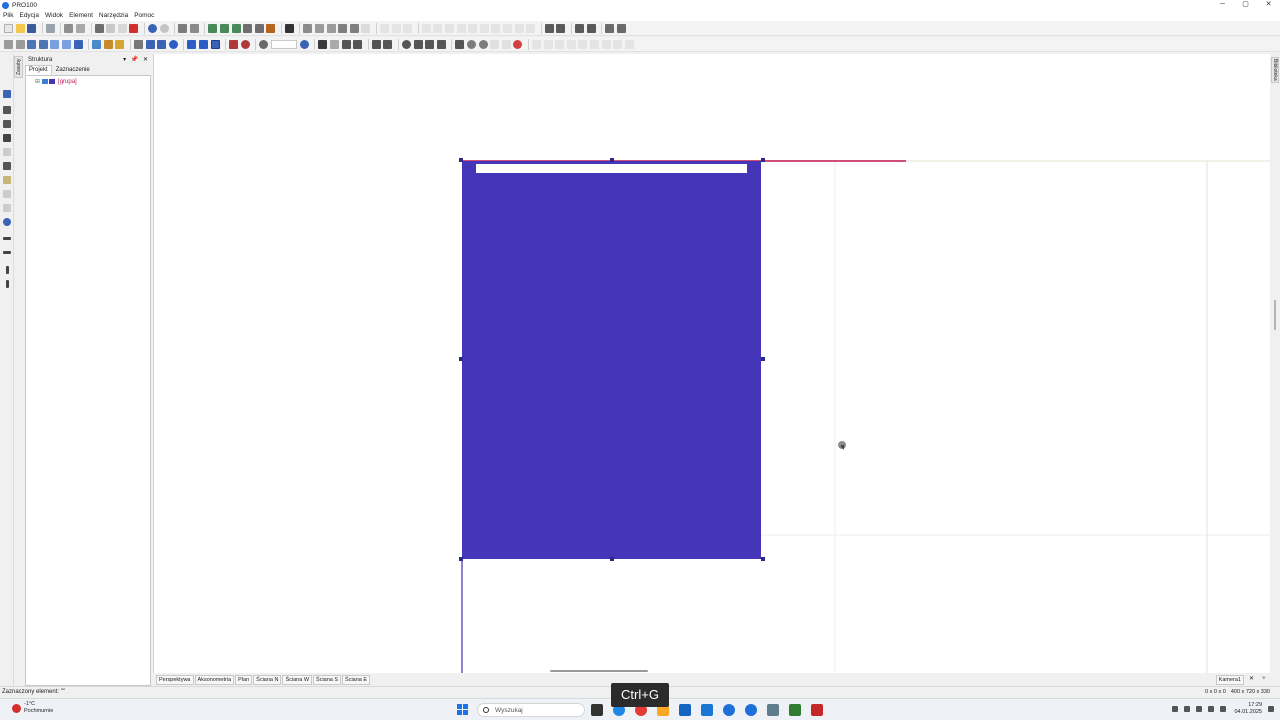 The image size is (1280, 720). I want to click on save-icon, so click(32, 28).